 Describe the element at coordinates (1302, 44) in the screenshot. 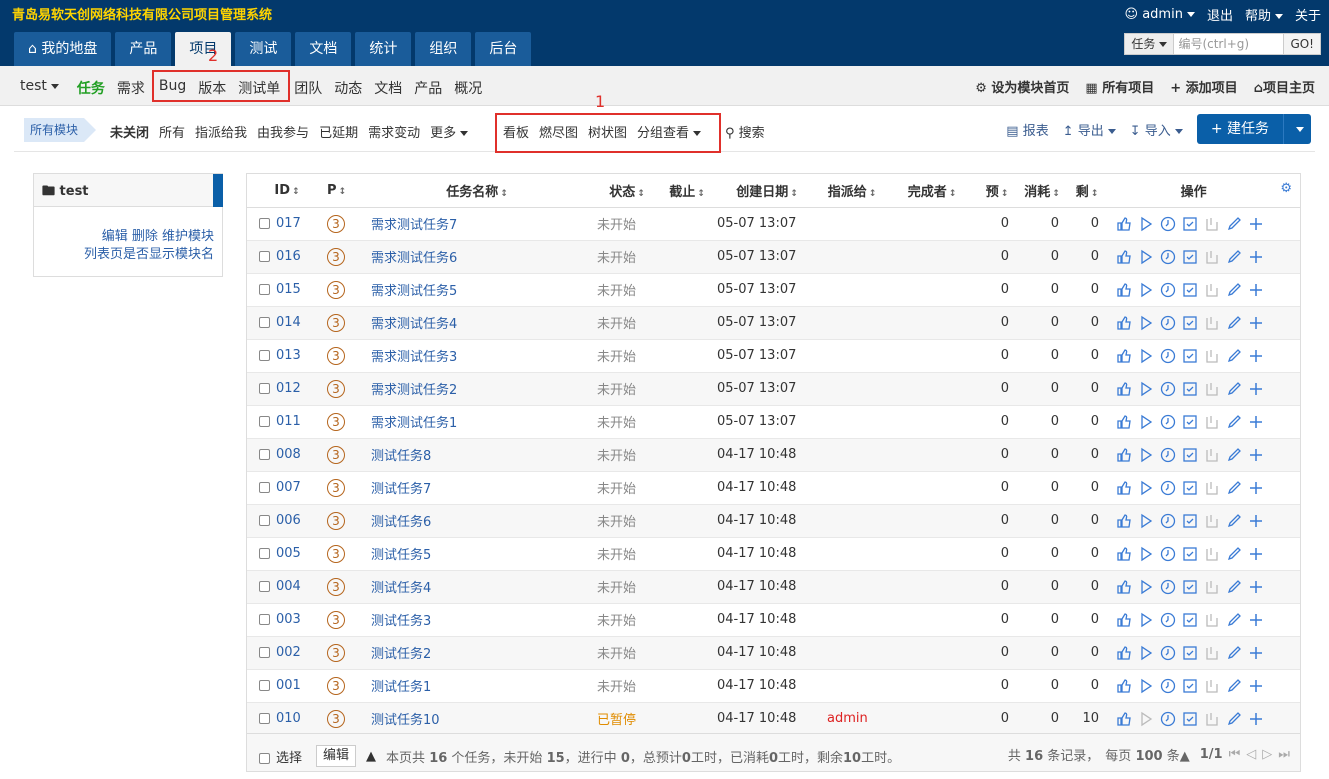

I see `search-go-button: GO!` at that location.